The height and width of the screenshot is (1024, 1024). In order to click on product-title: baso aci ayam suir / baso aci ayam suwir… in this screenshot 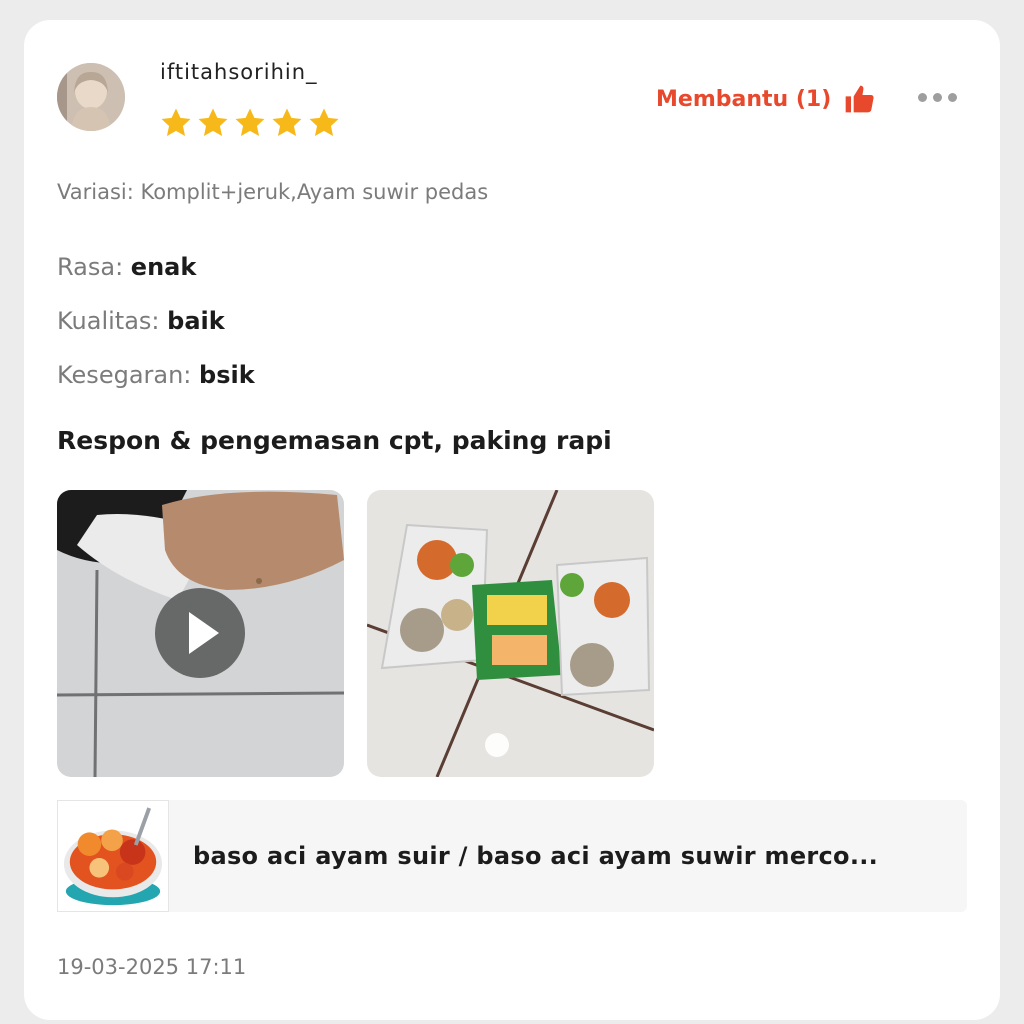, I will do `click(536, 856)`.